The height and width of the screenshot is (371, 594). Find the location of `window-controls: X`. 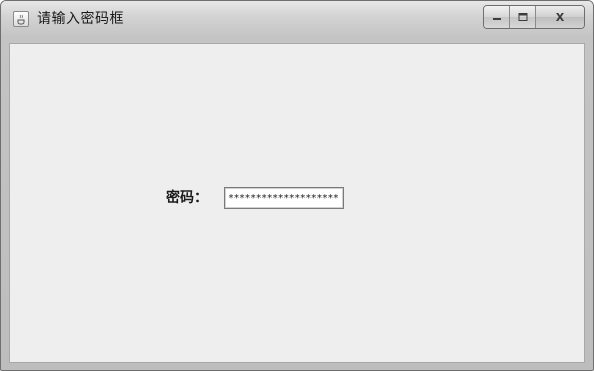

window-controls: X is located at coordinates (534, 17).